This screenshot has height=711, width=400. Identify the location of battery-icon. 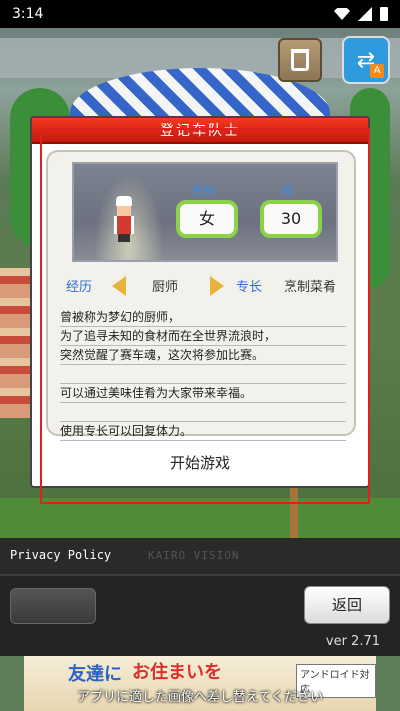
(384, 14).